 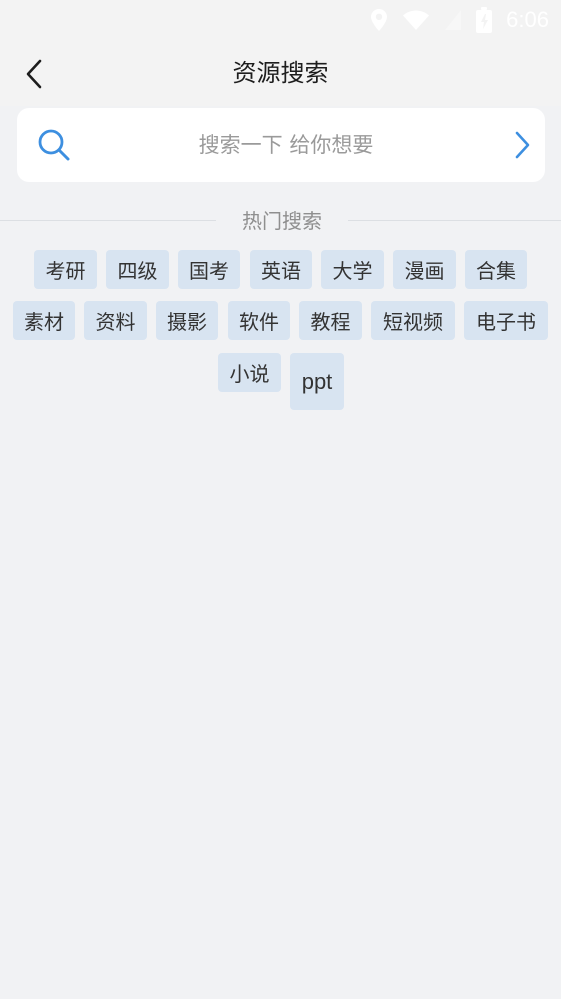 I want to click on hot-tag: 英语, so click(x=281, y=269).